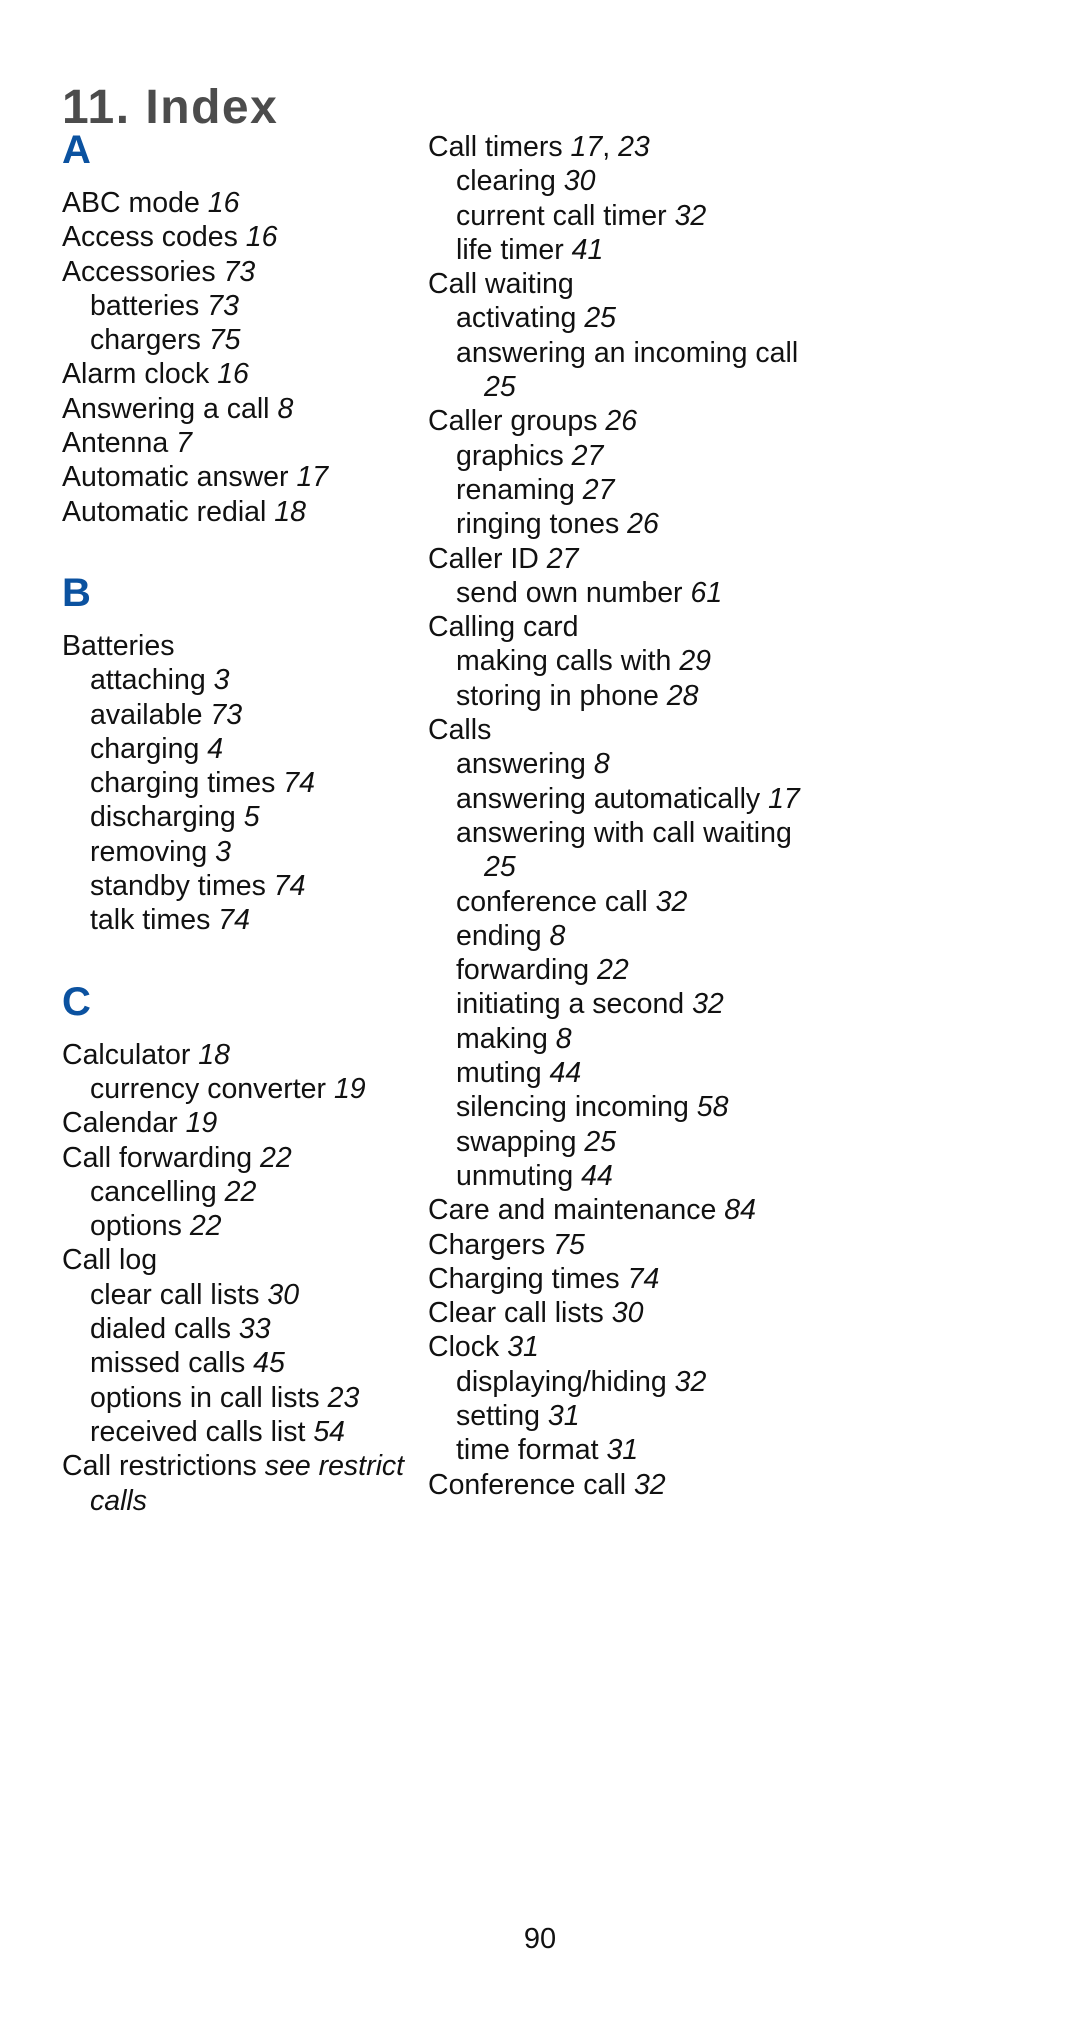 This screenshot has height=2039, width=1080. What do you see at coordinates (622, 1450) in the screenshot?
I see `index-entry-page-number: 31` at bounding box center [622, 1450].